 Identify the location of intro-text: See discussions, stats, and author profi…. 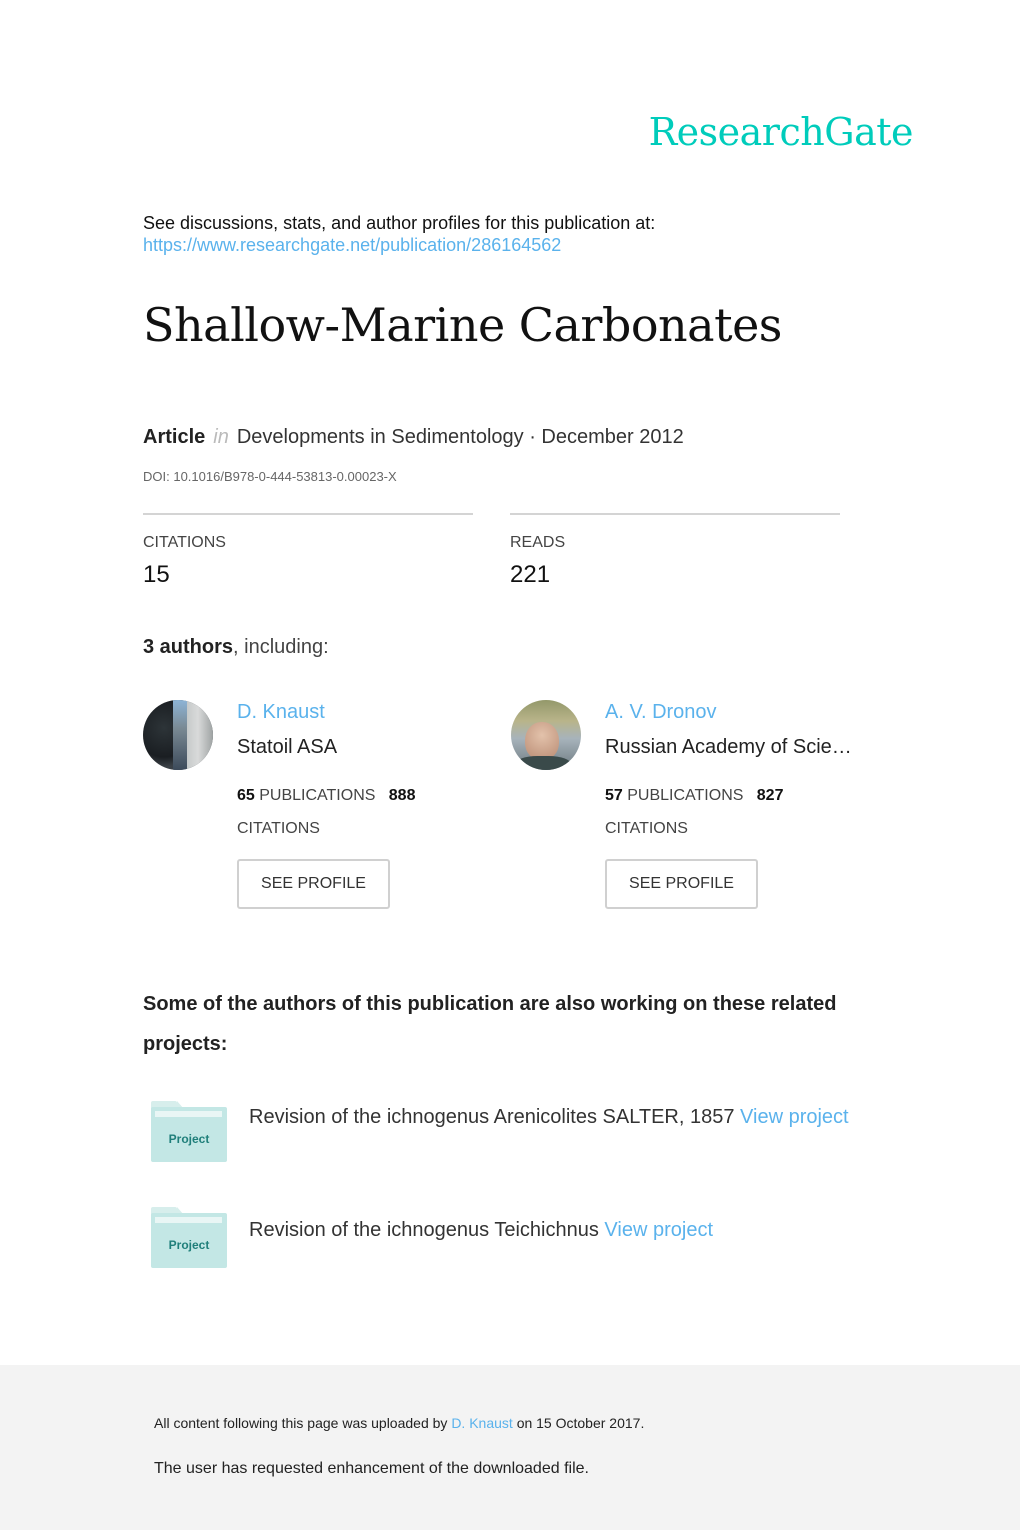
(399, 223).